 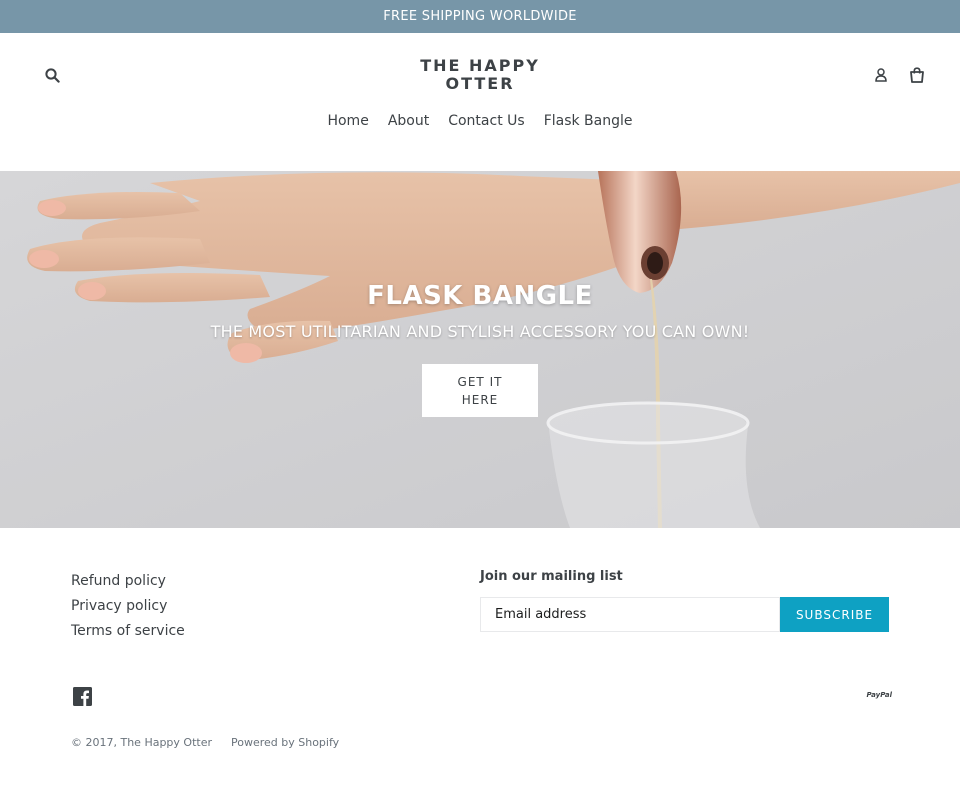 What do you see at coordinates (347, 121) in the screenshot?
I see `nav-item-home: Home` at bounding box center [347, 121].